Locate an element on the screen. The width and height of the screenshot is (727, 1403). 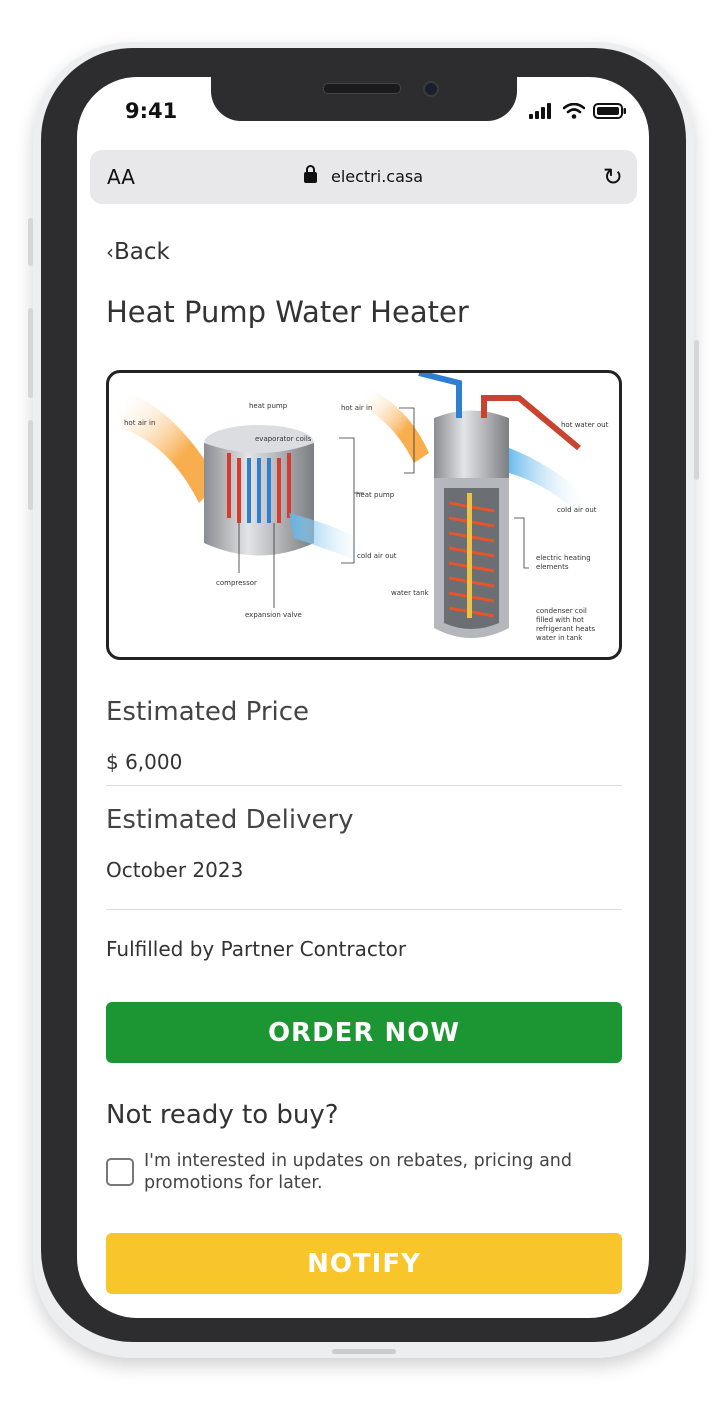
power-button is located at coordinates (696, 410).